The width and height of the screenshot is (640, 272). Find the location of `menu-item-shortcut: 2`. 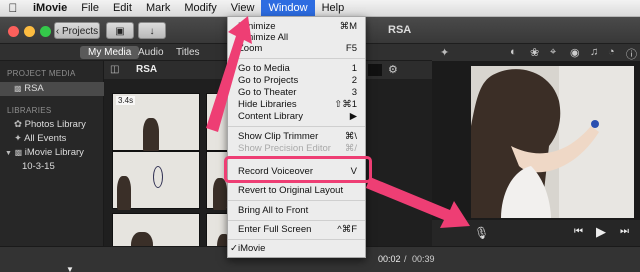

menu-item-shortcut: 2 is located at coordinates (354, 80).